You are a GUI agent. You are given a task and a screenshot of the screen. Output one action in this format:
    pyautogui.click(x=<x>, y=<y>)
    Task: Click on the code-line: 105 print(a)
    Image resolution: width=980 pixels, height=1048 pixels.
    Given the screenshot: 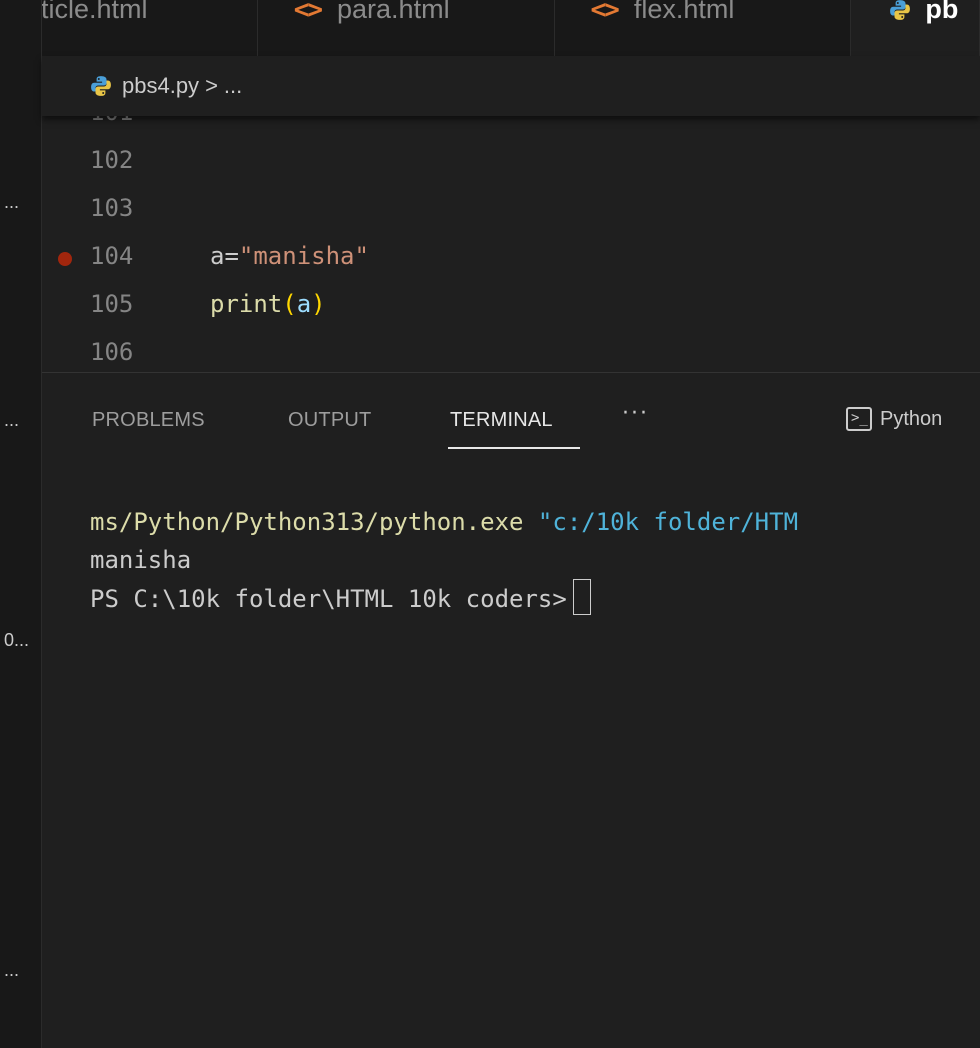 What is the action you would take?
    pyautogui.click(x=511, y=306)
    